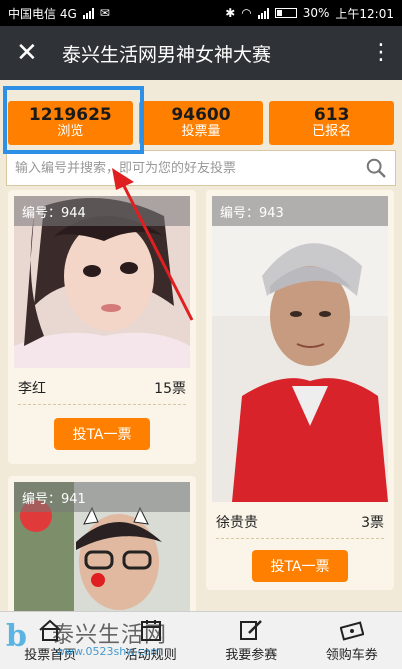 The width and height of the screenshot is (402, 669). What do you see at coordinates (381, 53) in the screenshot?
I see `more-options-icon: ⋮` at bounding box center [381, 53].